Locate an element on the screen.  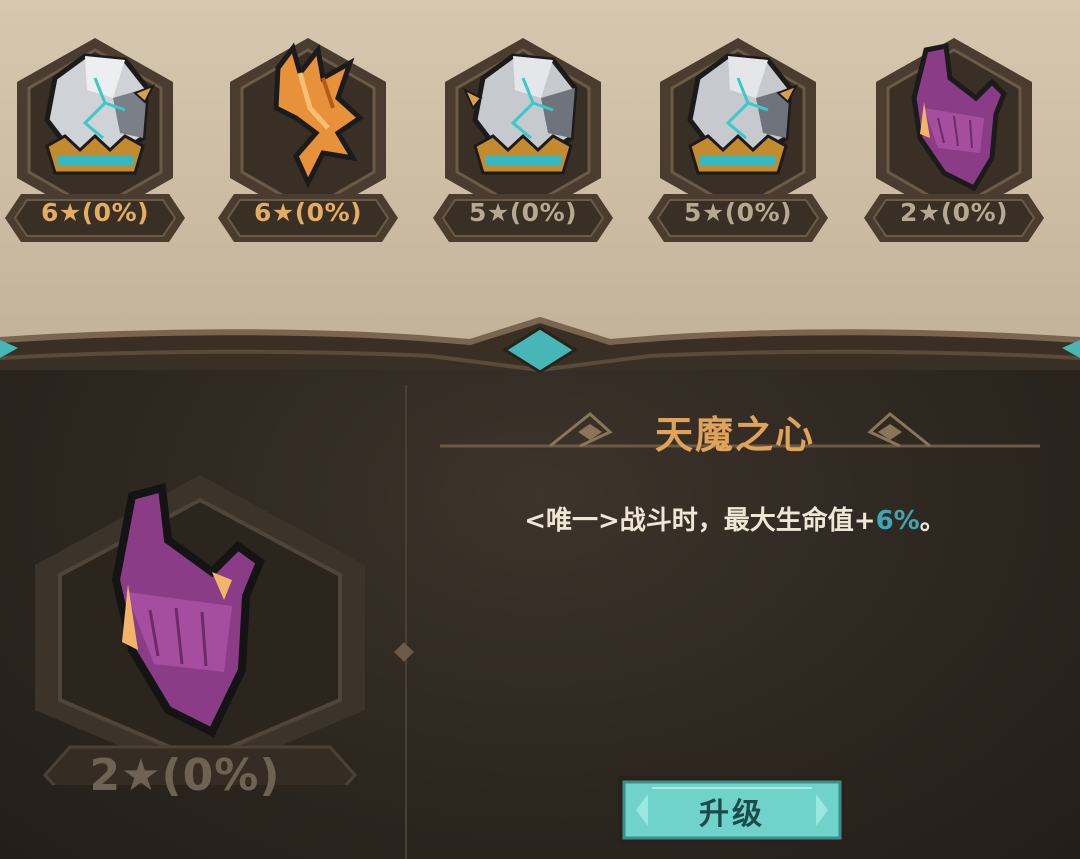
relic-slot-2: 6★(0%) is located at coordinates (308, 140).